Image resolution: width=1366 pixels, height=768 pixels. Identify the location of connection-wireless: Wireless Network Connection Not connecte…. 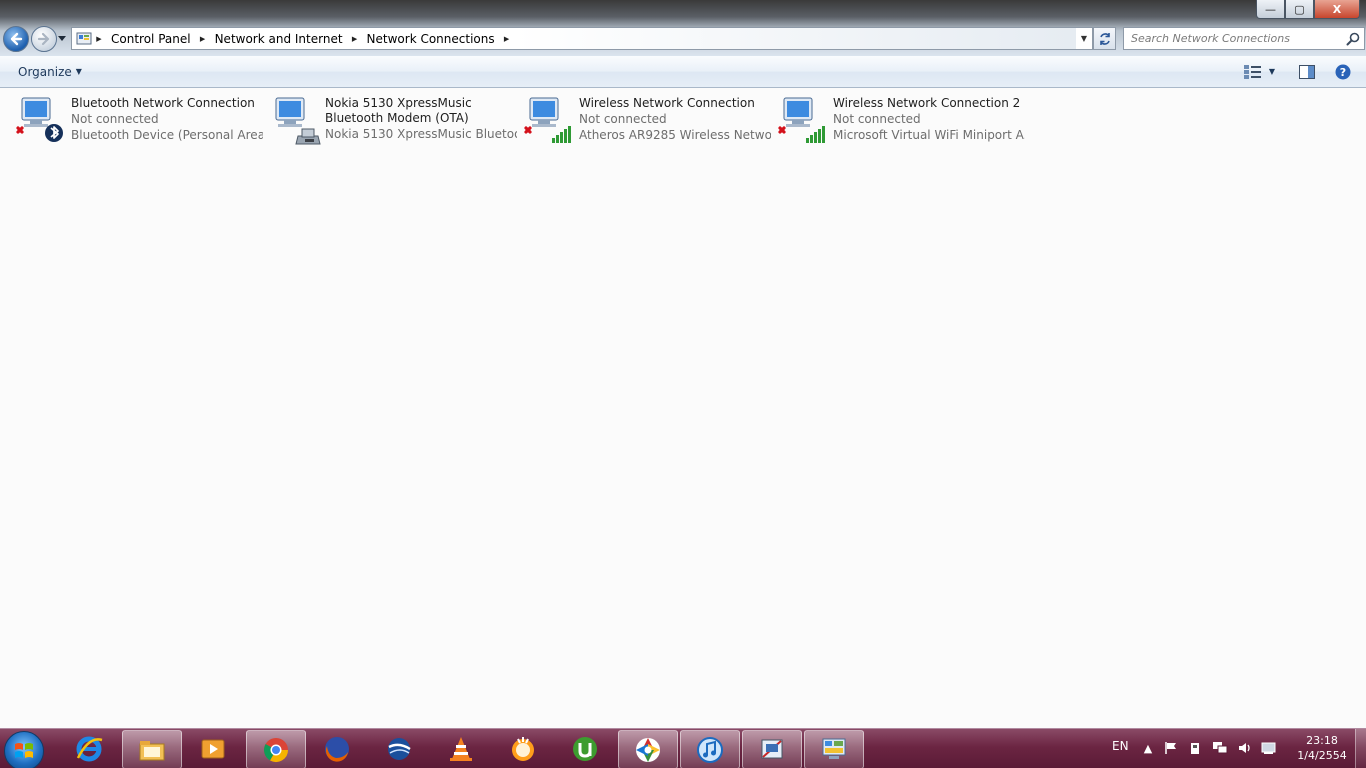
(649, 126).